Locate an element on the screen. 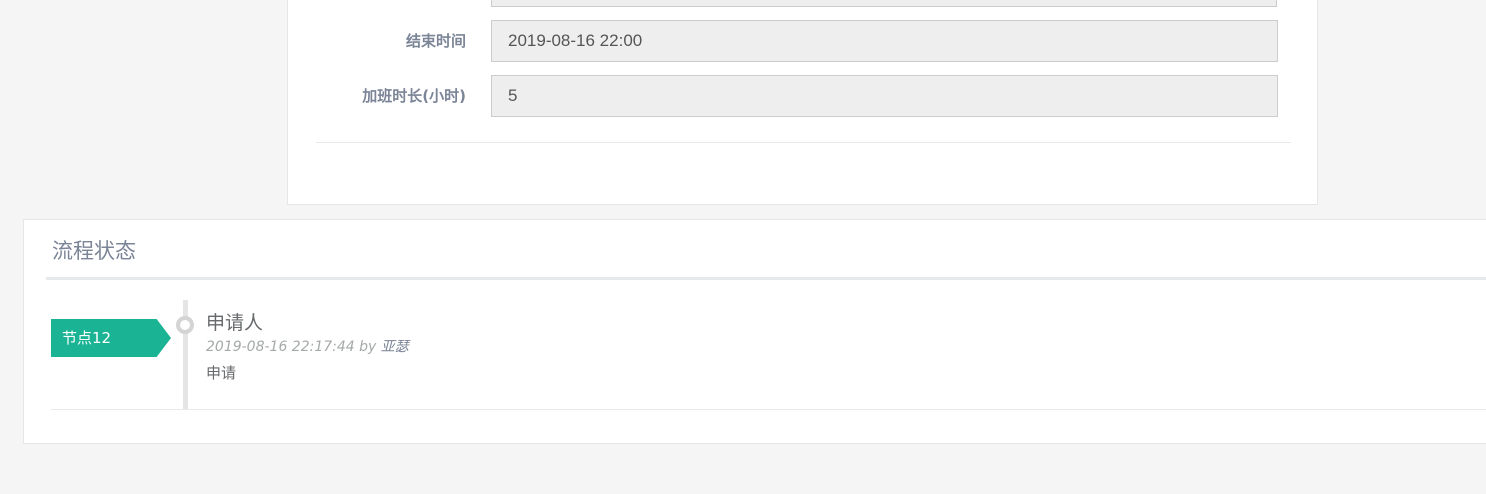  timeline-entry-by: by is located at coordinates (368, 347).